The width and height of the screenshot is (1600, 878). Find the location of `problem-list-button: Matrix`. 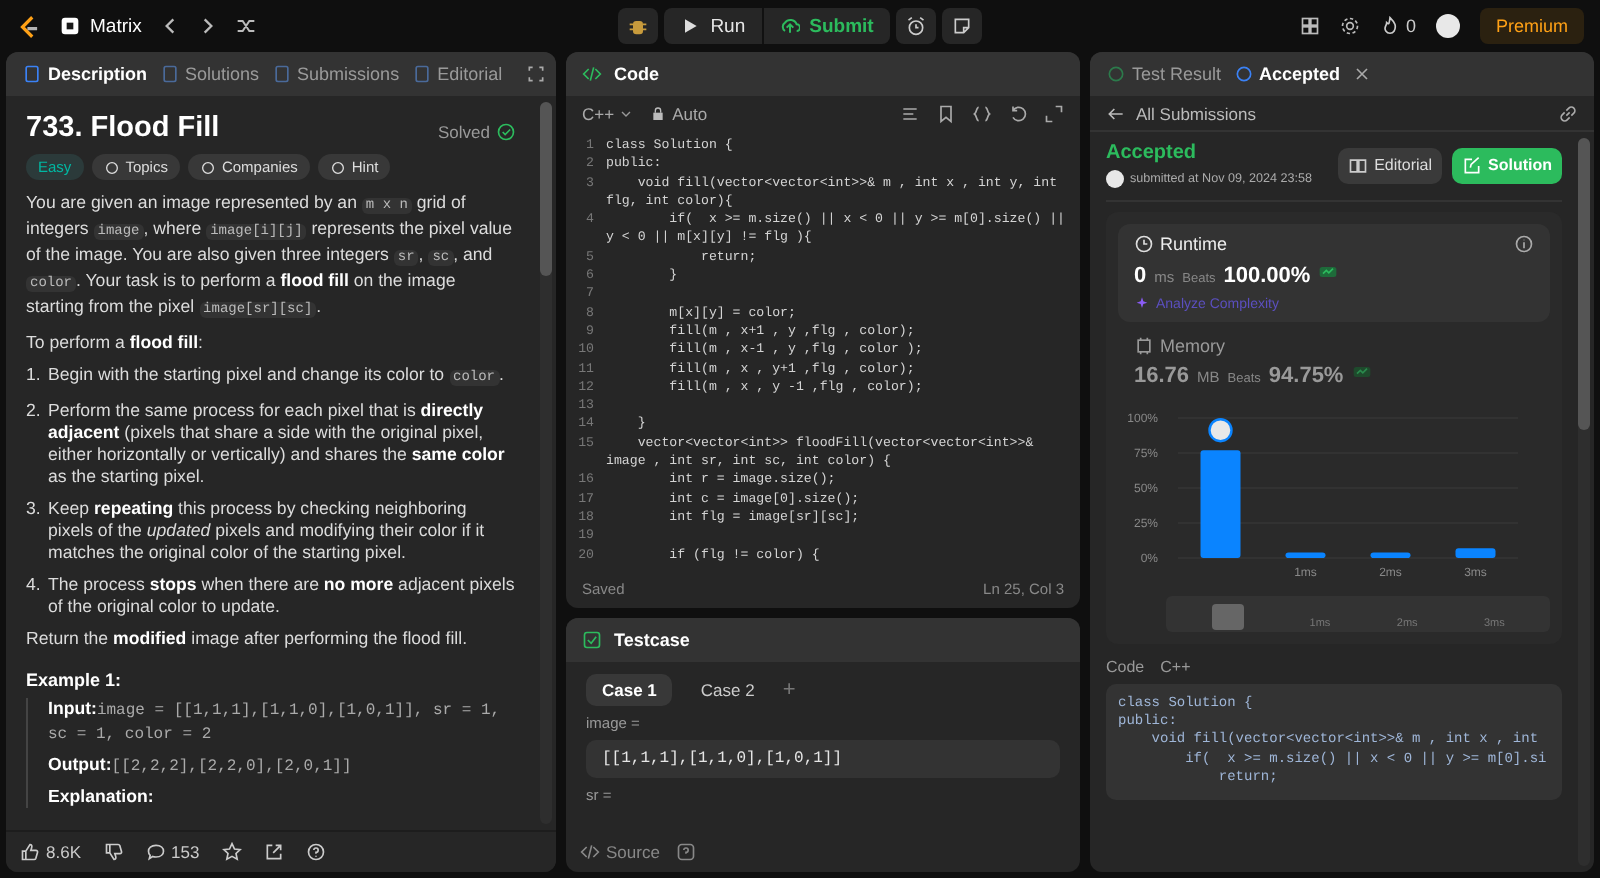

problem-list-button: Matrix is located at coordinates (101, 26).